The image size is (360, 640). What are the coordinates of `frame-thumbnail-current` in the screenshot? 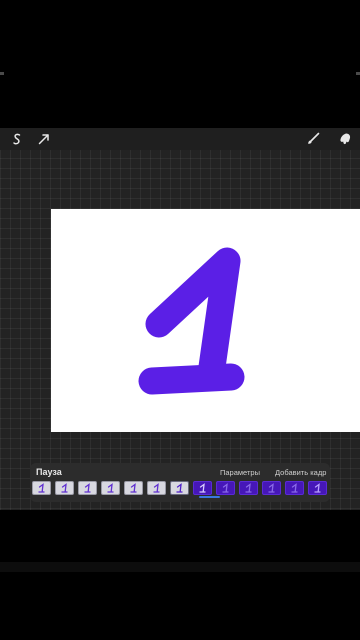 It's located at (179, 488).